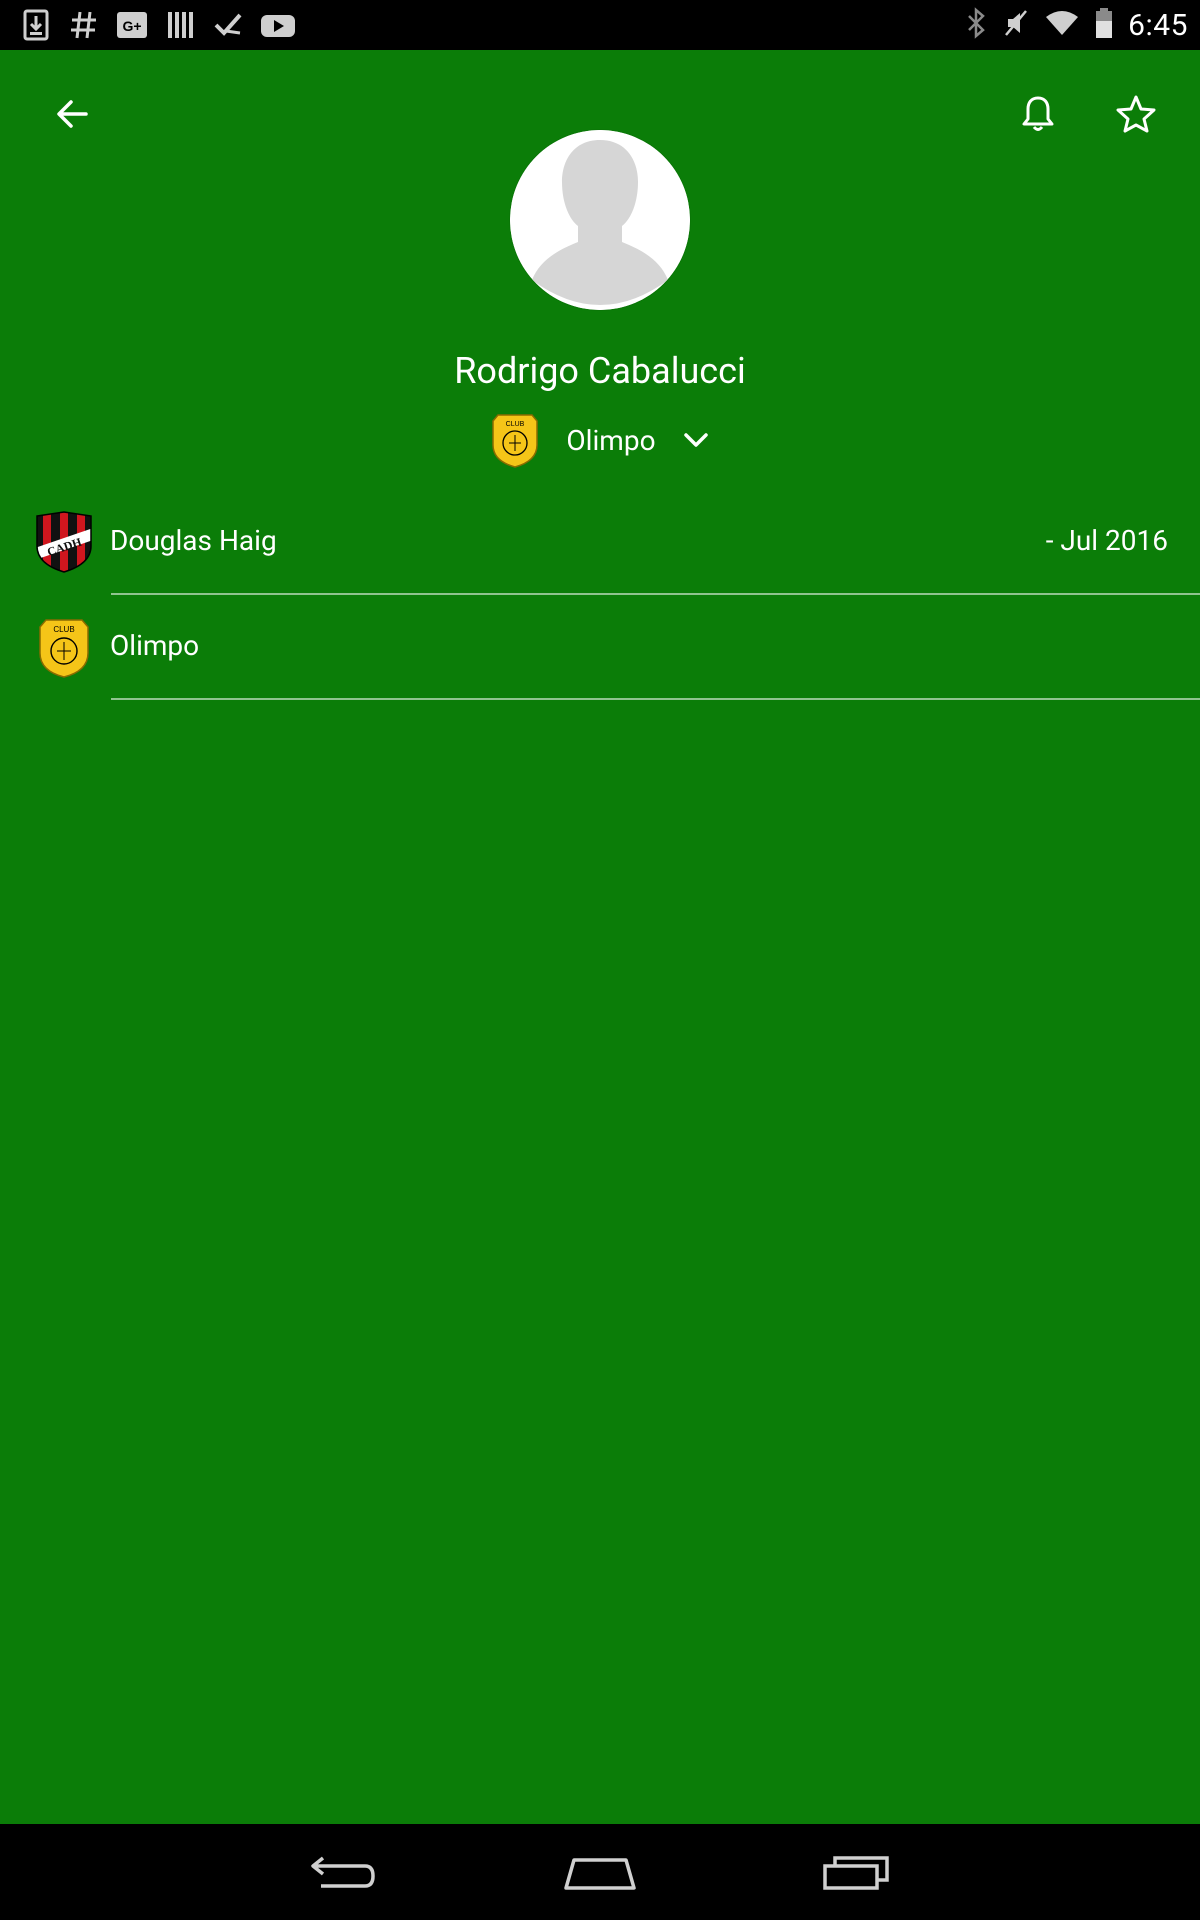 This screenshot has height=1920, width=1200. I want to click on career-list: CADH Douglas Haig - Jul 2016 CLUB Olimpo, so click(600, 595).